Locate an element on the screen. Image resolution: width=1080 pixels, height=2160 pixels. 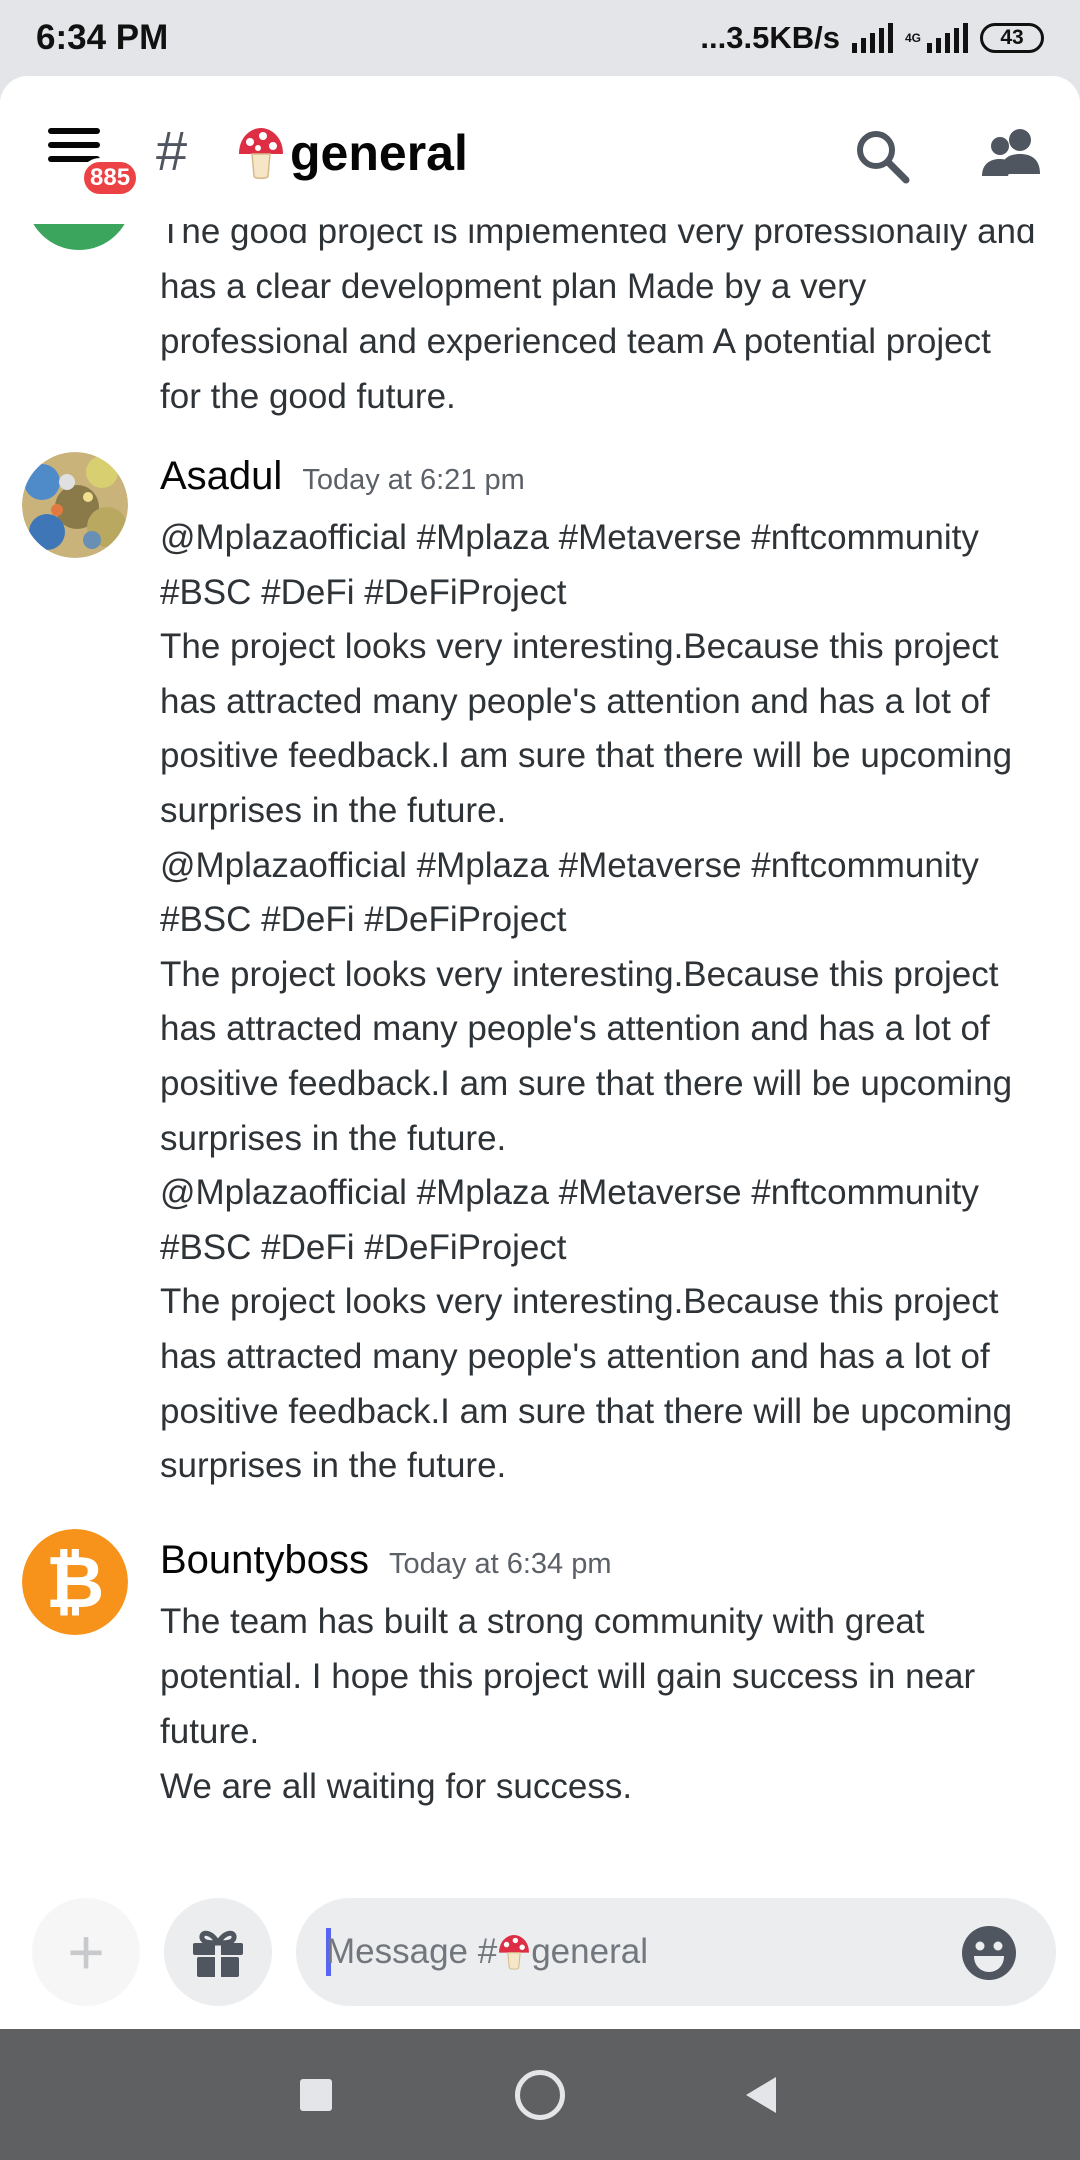
signal-icon is located at coordinates (872, 38).